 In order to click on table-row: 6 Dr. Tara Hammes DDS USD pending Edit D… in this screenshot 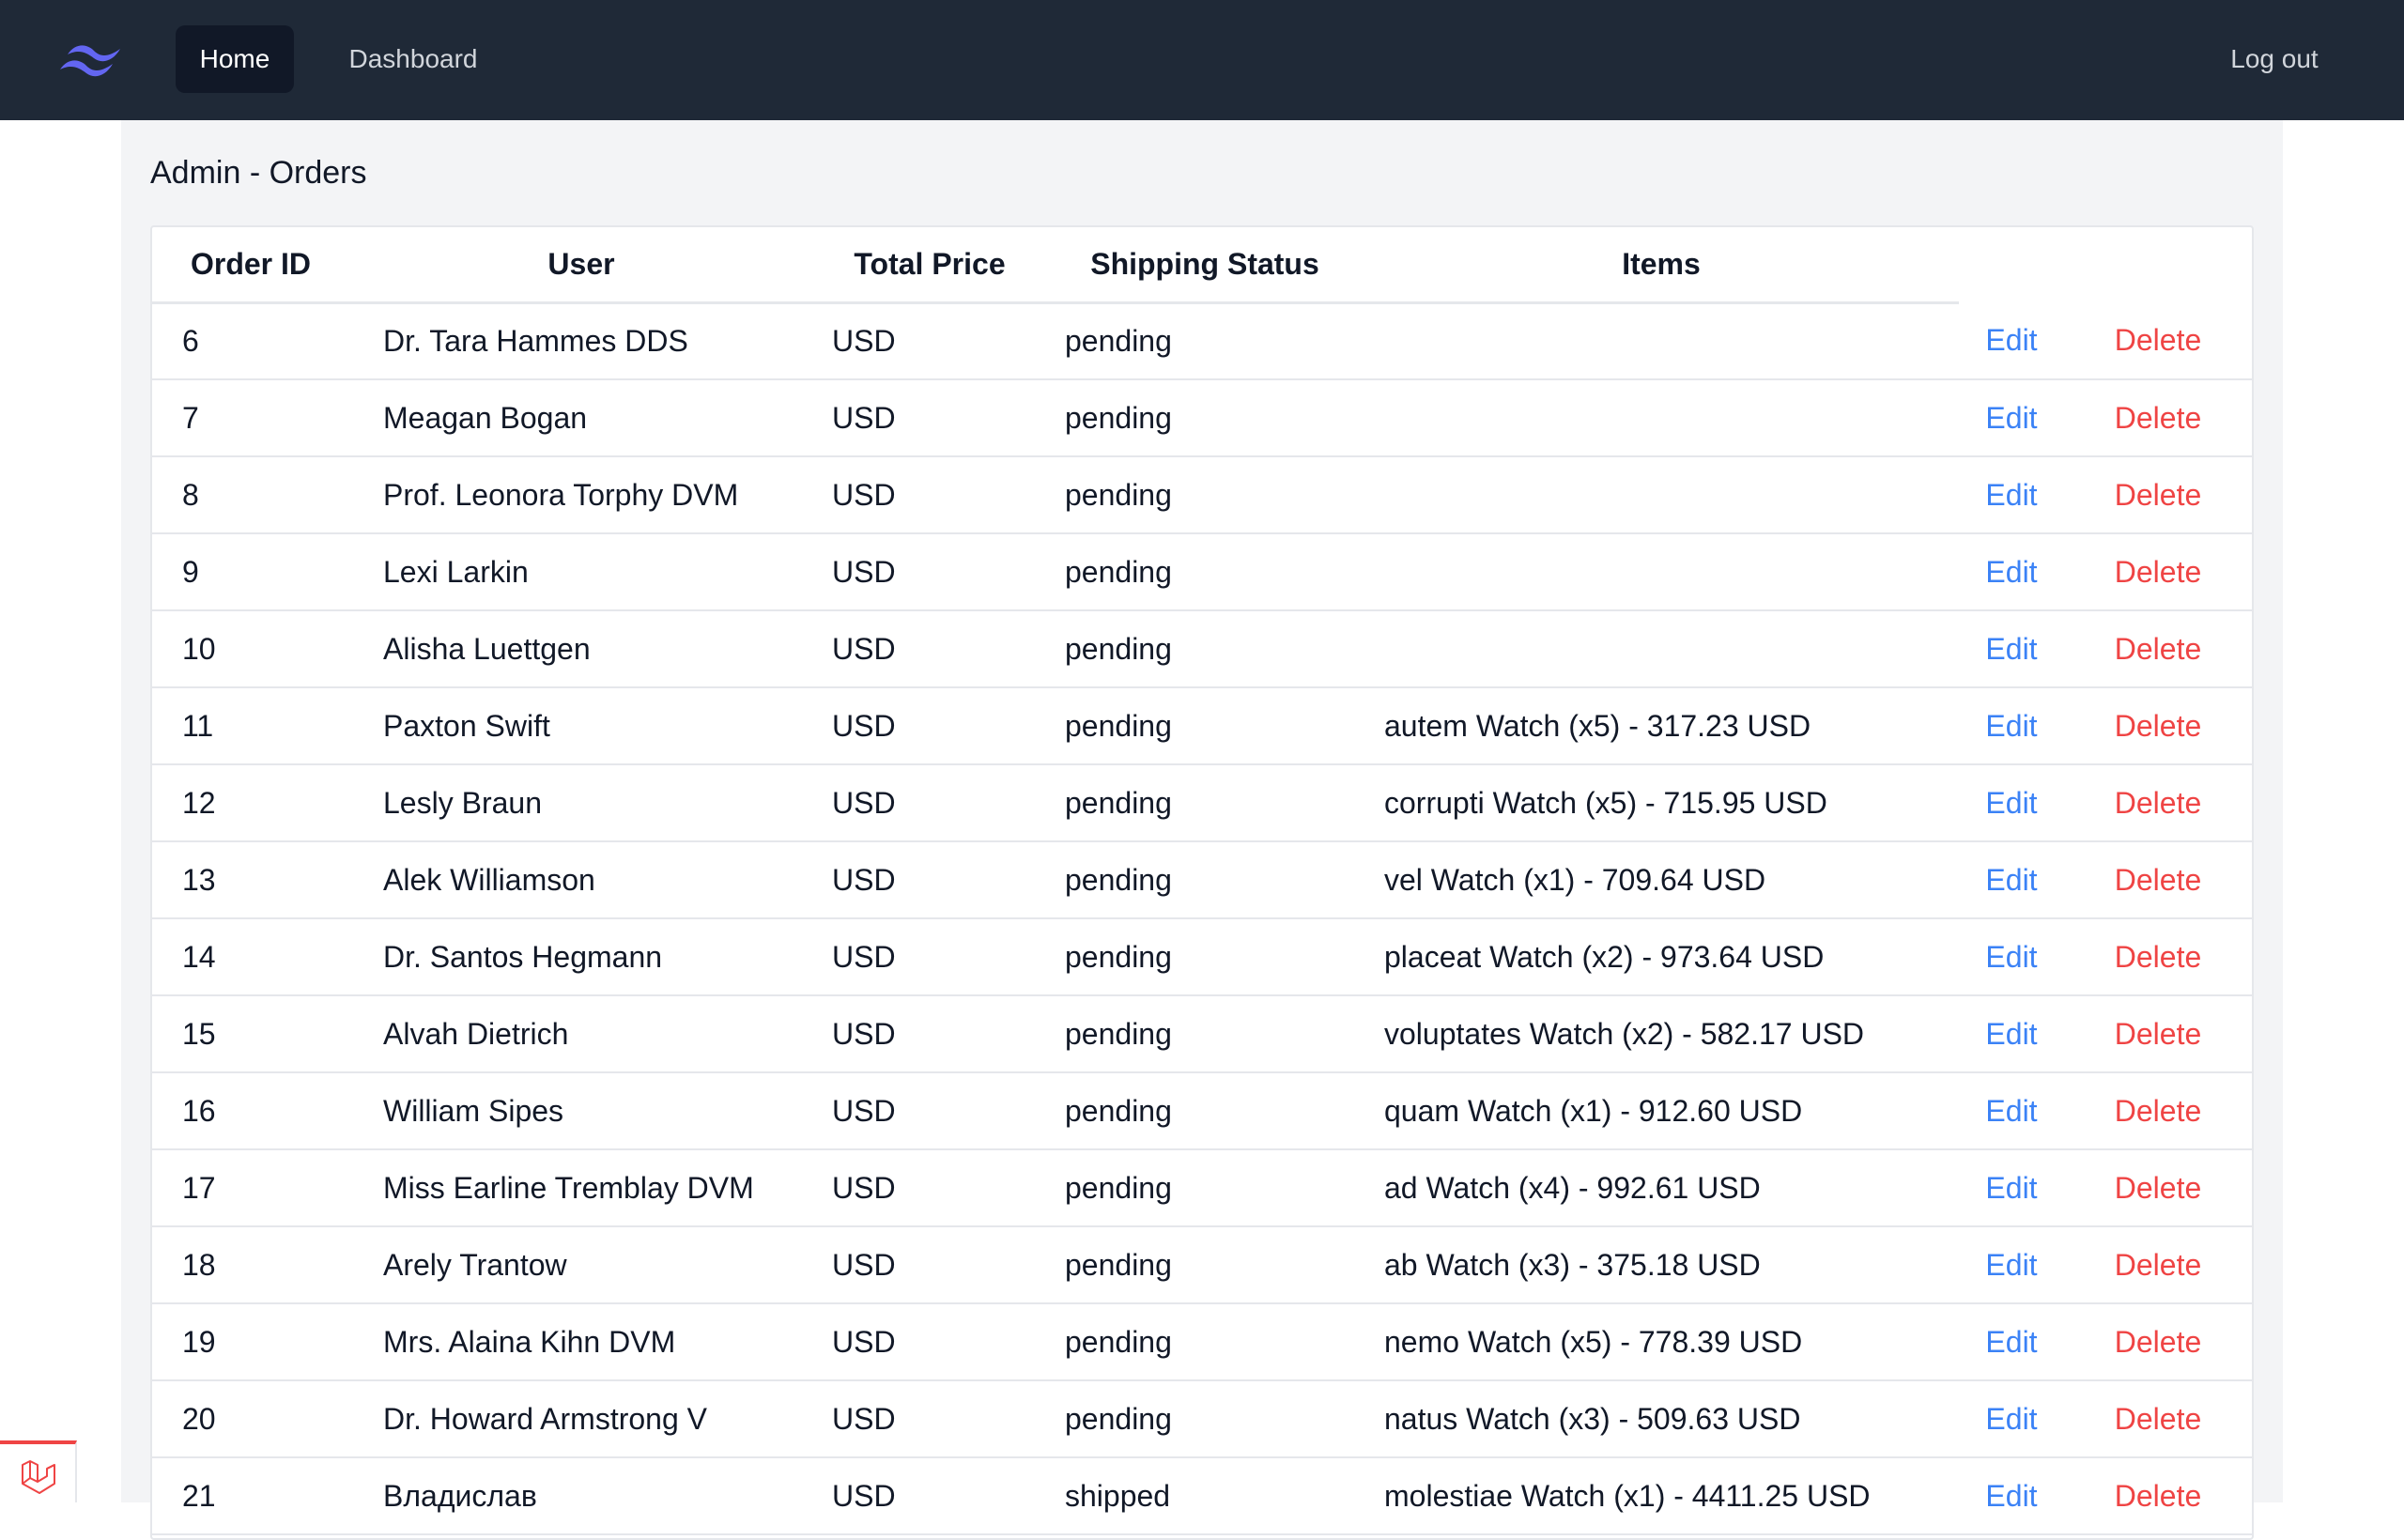, I will do `click(1202, 341)`.